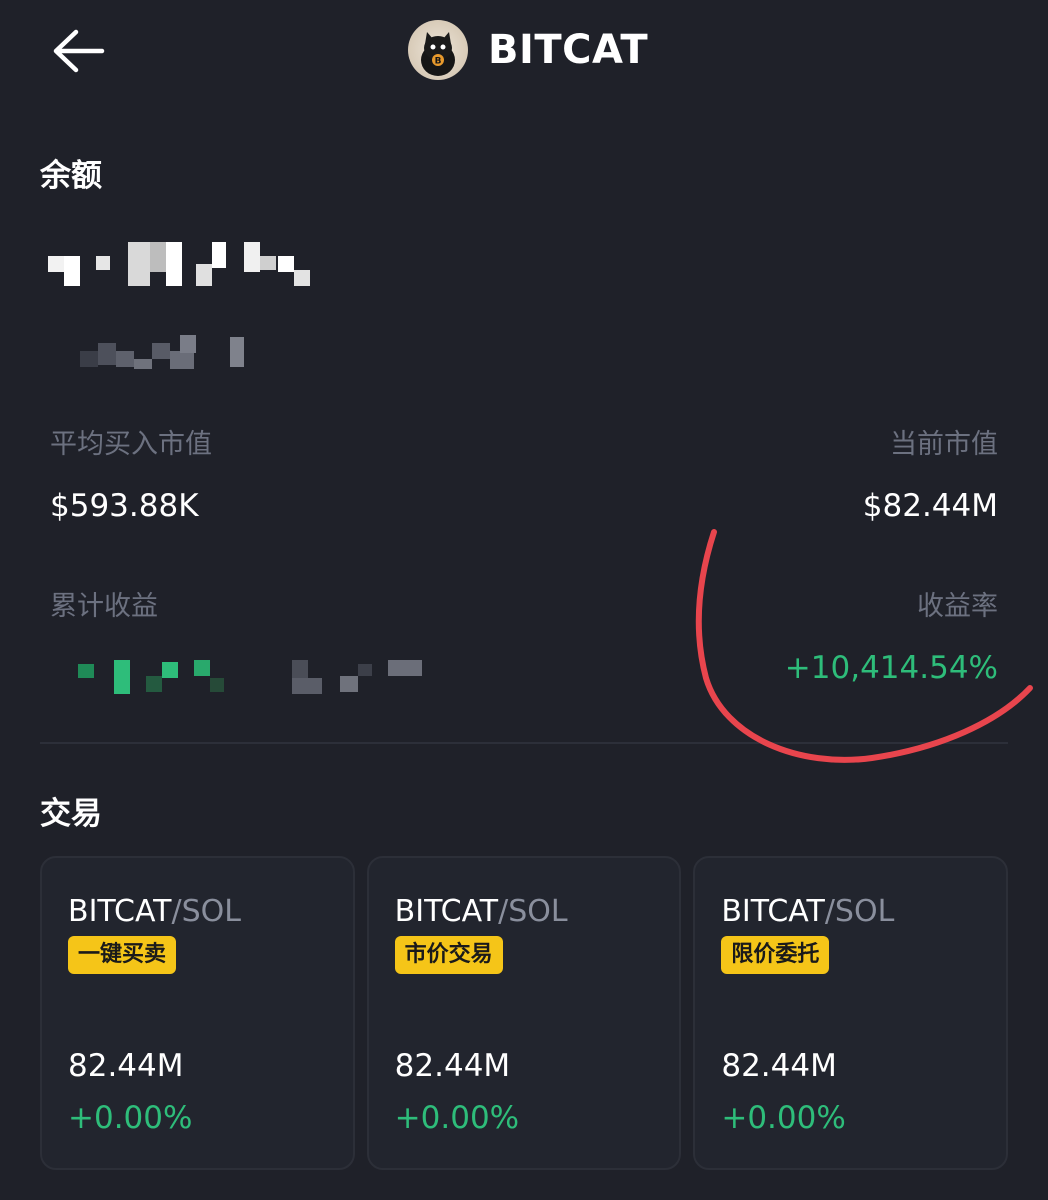 The width and height of the screenshot is (1048, 1200). I want to click on arrow-left-icon, so click(79, 51).